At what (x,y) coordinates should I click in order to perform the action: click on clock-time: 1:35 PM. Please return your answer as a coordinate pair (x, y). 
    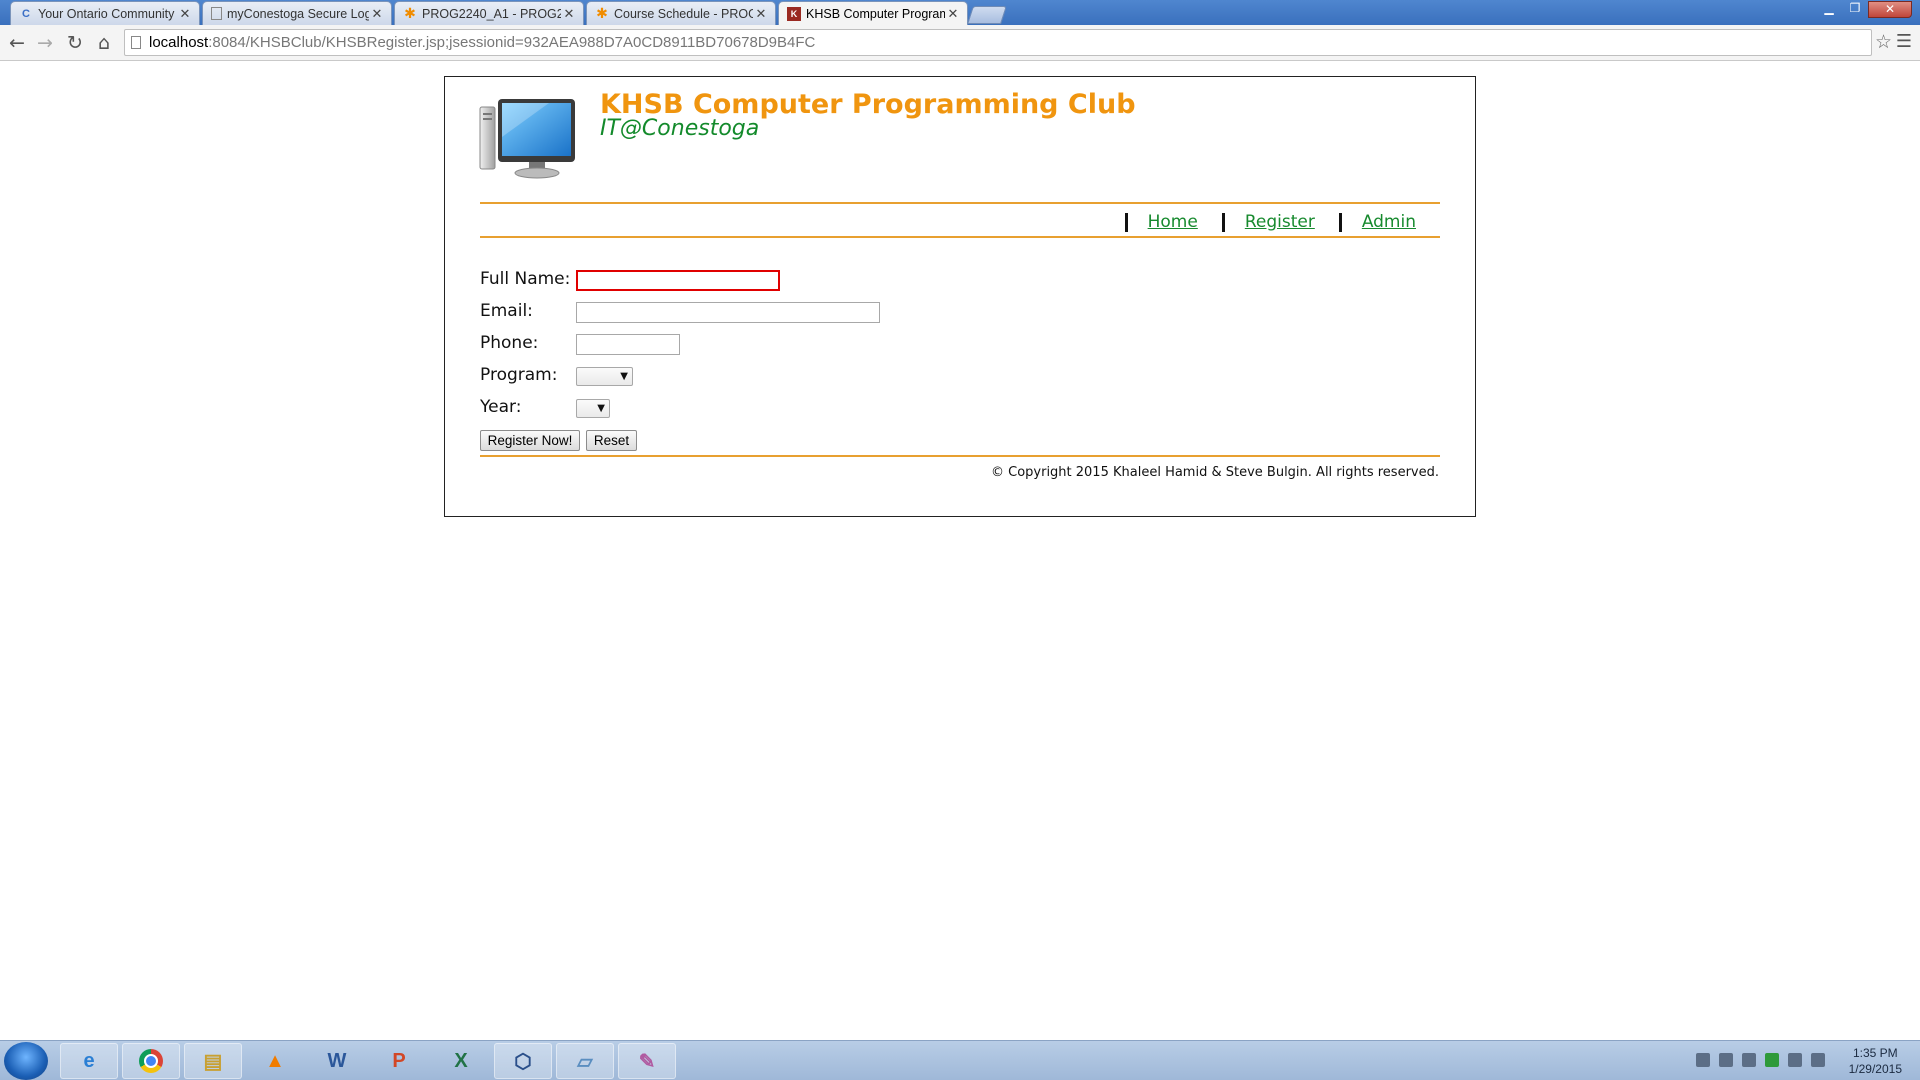
    Looking at the image, I should click on (1875, 1053).